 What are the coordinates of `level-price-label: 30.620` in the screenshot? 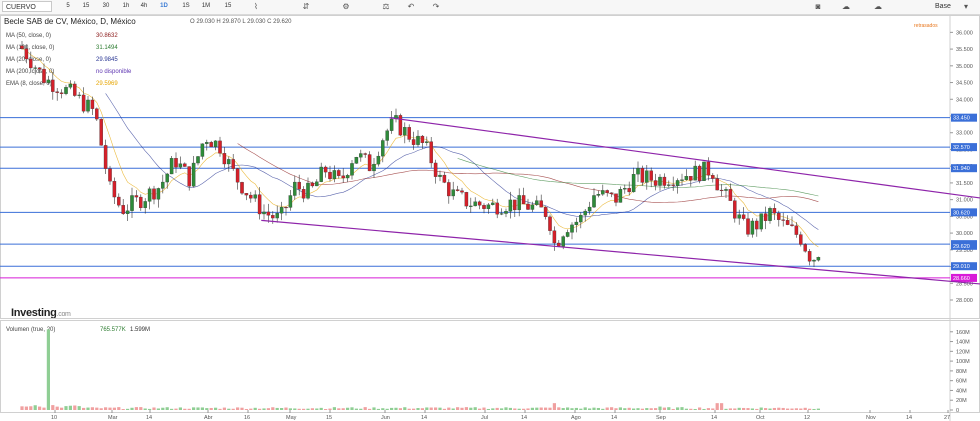 It's located at (961, 213).